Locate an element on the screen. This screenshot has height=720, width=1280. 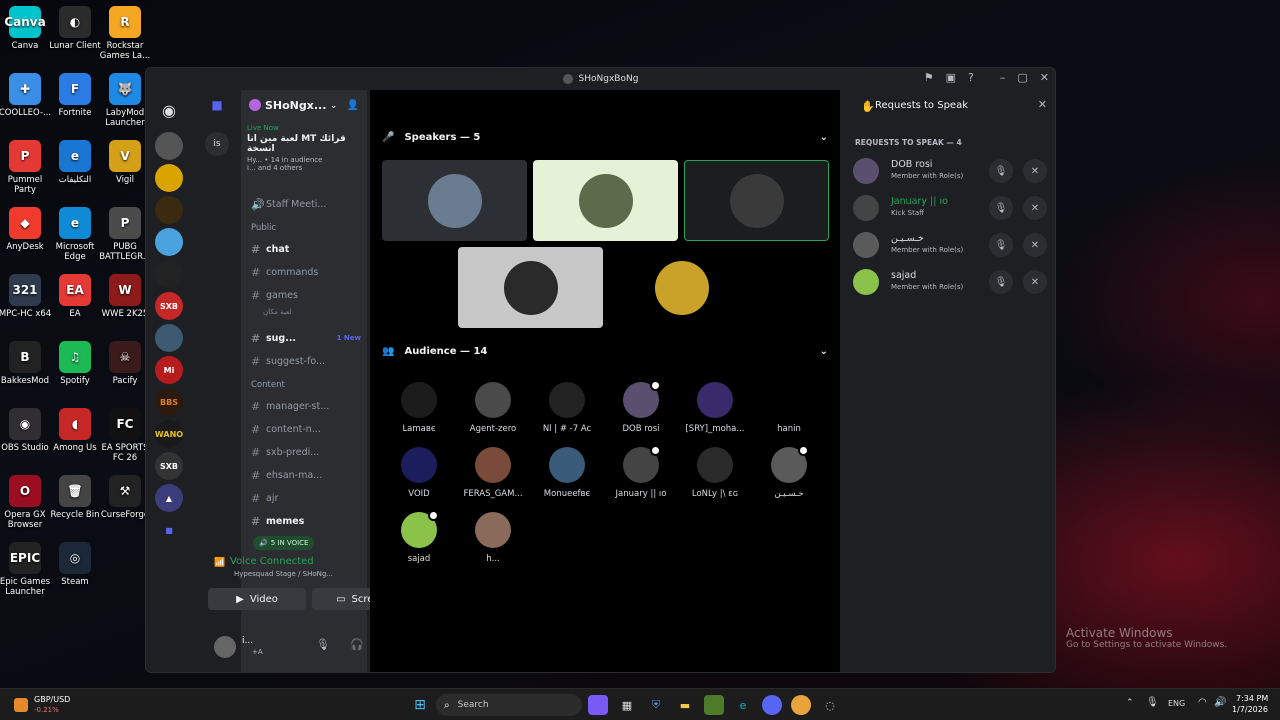
discord-icon is located at coordinates (772, 705).